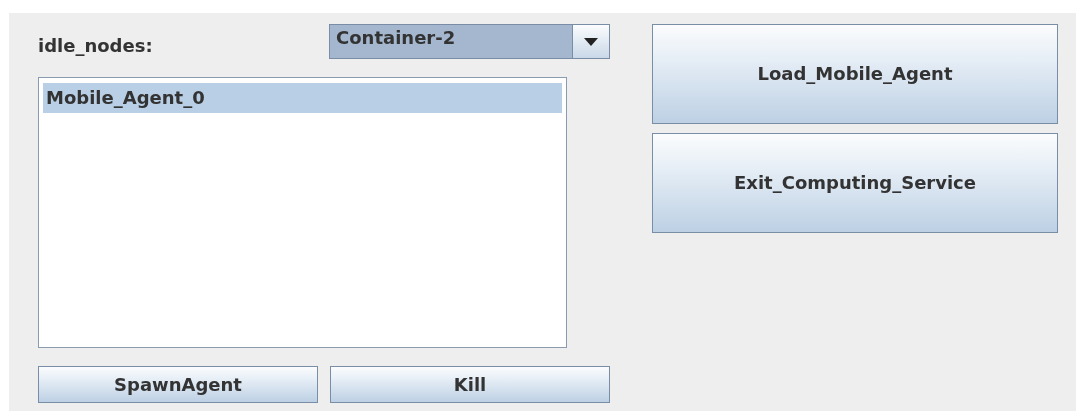 The image size is (1076, 411). Describe the element at coordinates (178, 384) in the screenshot. I see `action-button: SpawnAgent` at that location.